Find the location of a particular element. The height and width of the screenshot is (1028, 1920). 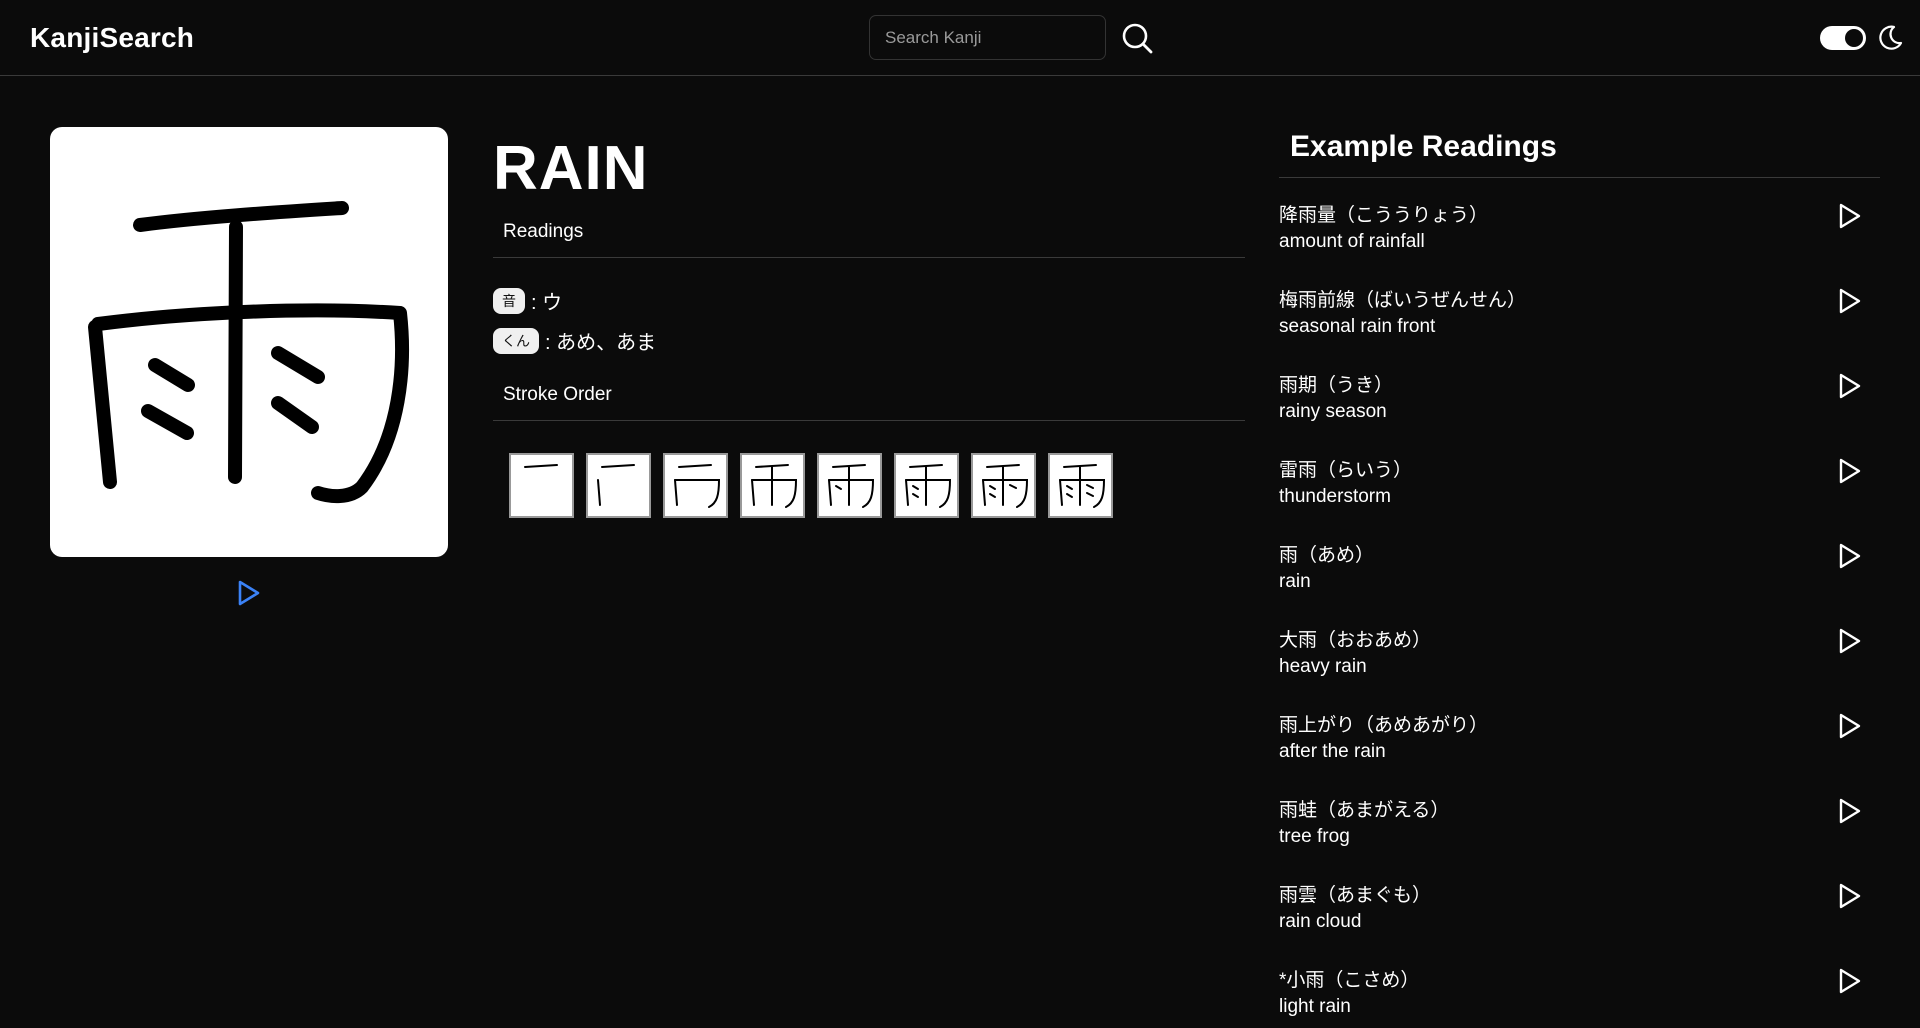

example-readings-heading: Example Readings is located at coordinates (1423, 146).